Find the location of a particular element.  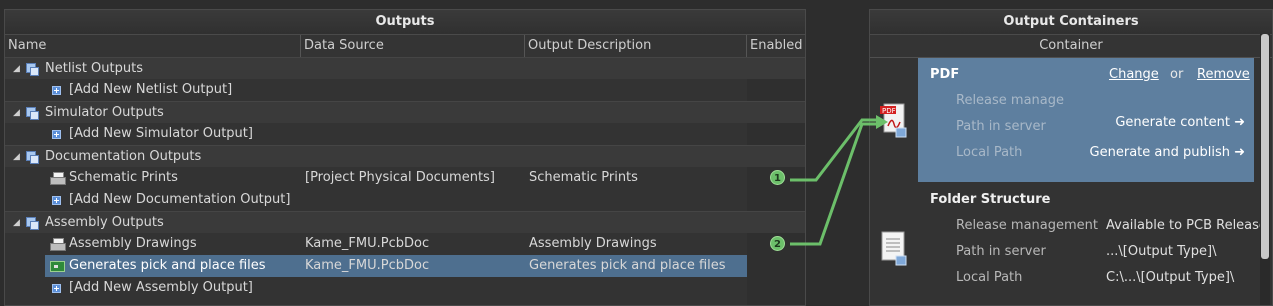

output-name: Schematic Prints is located at coordinates (123, 177).